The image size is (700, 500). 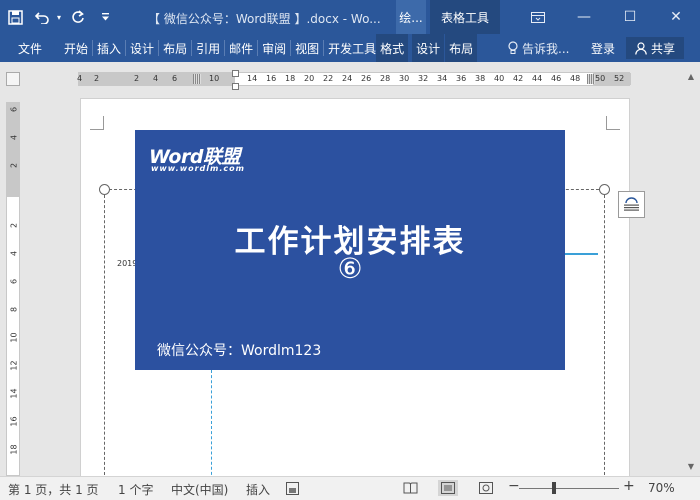 What do you see at coordinates (175, 48) in the screenshot?
I see `tab-layout: 布局` at bounding box center [175, 48].